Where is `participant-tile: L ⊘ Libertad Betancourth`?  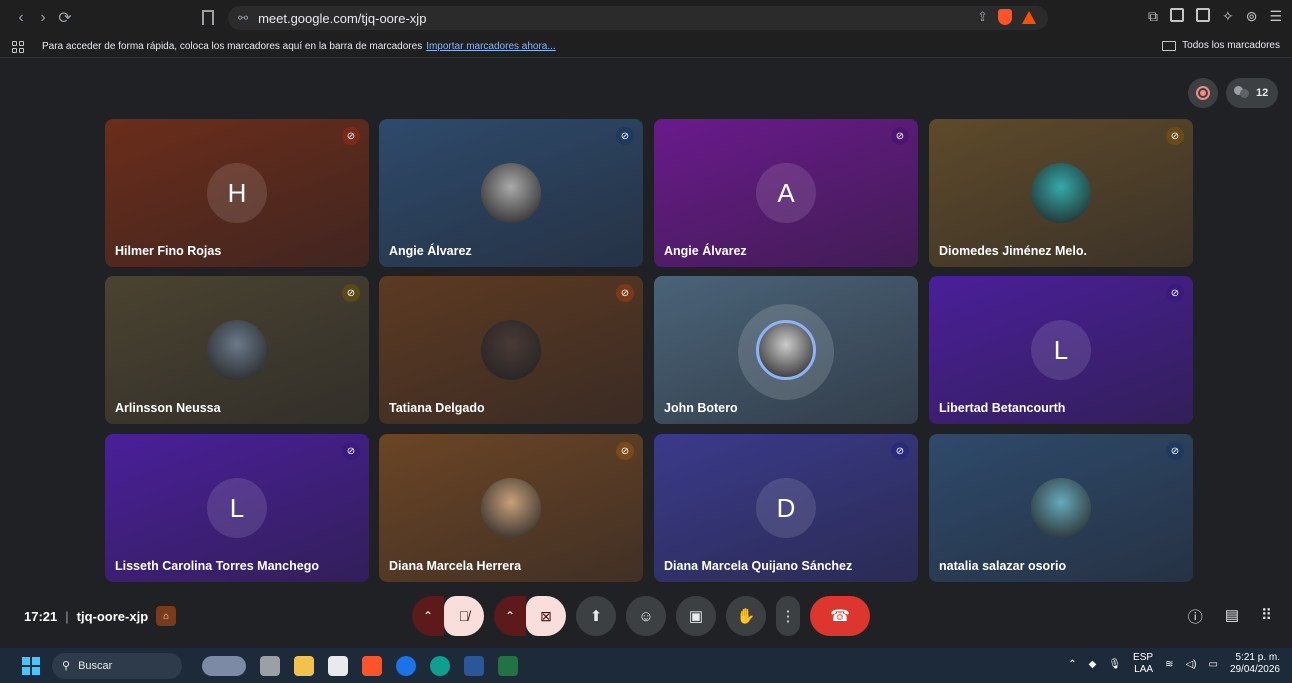
participant-tile: L ⊘ Libertad Betancourth is located at coordinates (1061, 350).